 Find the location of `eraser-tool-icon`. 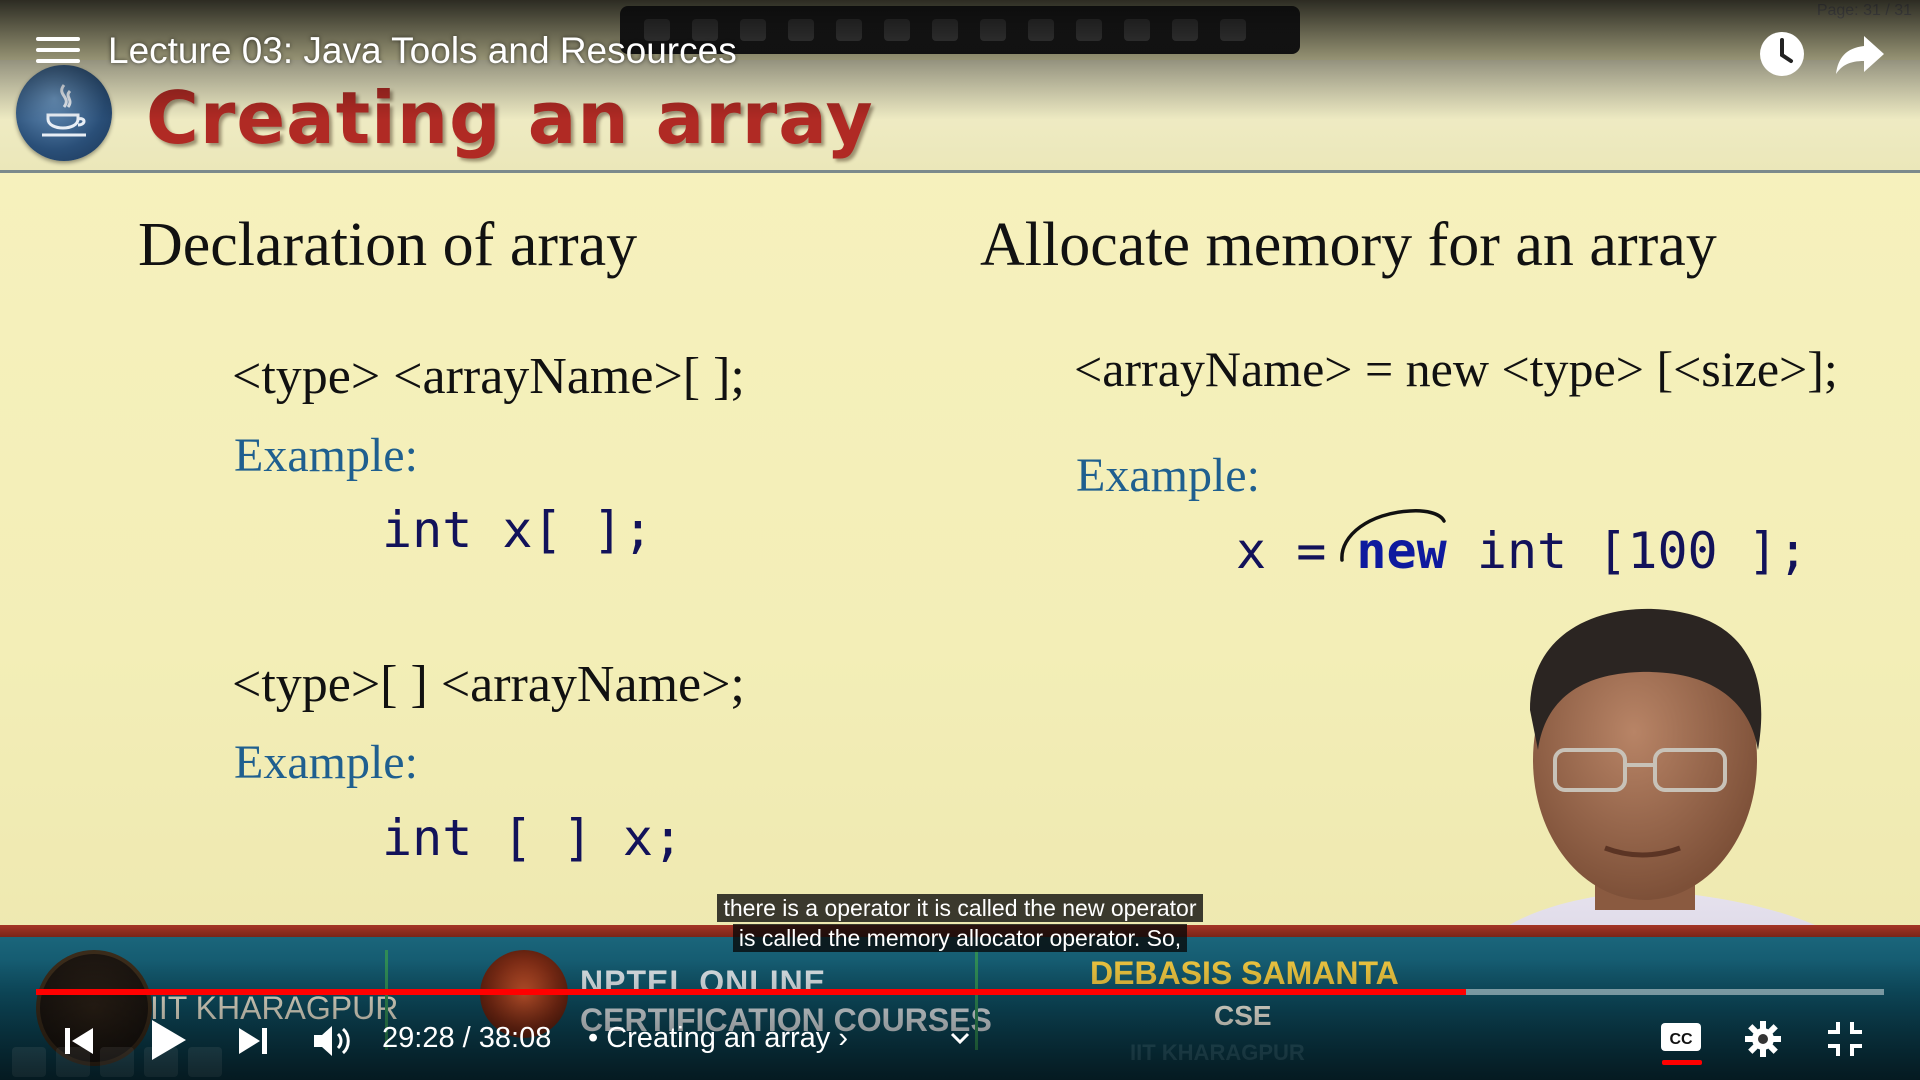

eraser-tool-icon is located at coordinates (1041, 30).